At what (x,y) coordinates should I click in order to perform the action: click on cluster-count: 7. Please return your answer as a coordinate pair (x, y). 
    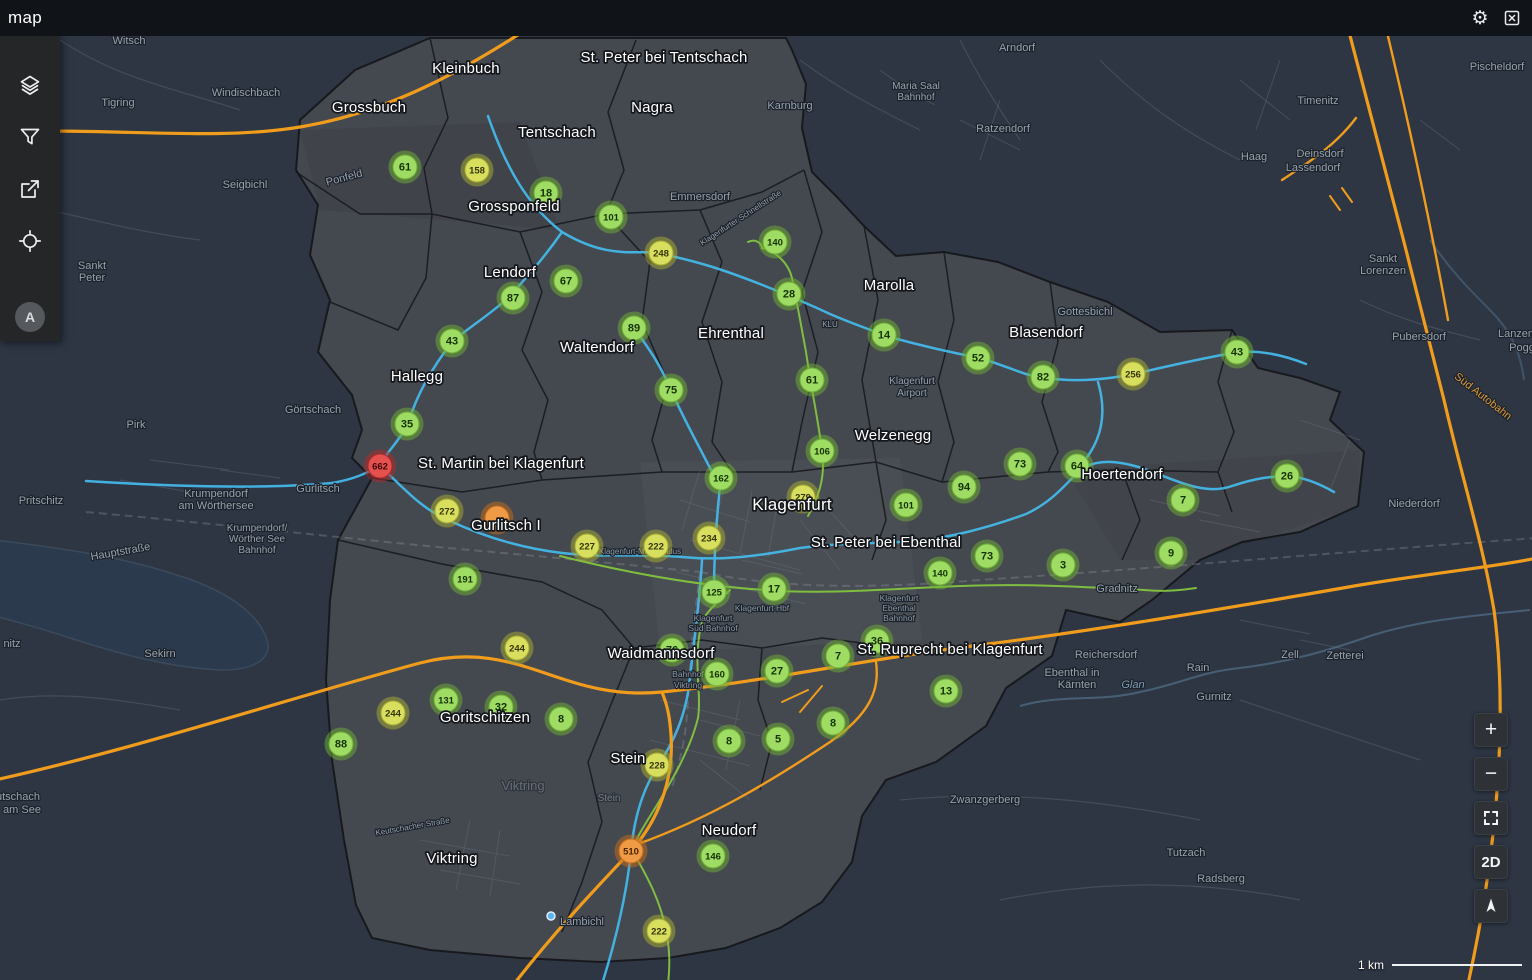
    Looking at the image, I should click on (1183, 501).